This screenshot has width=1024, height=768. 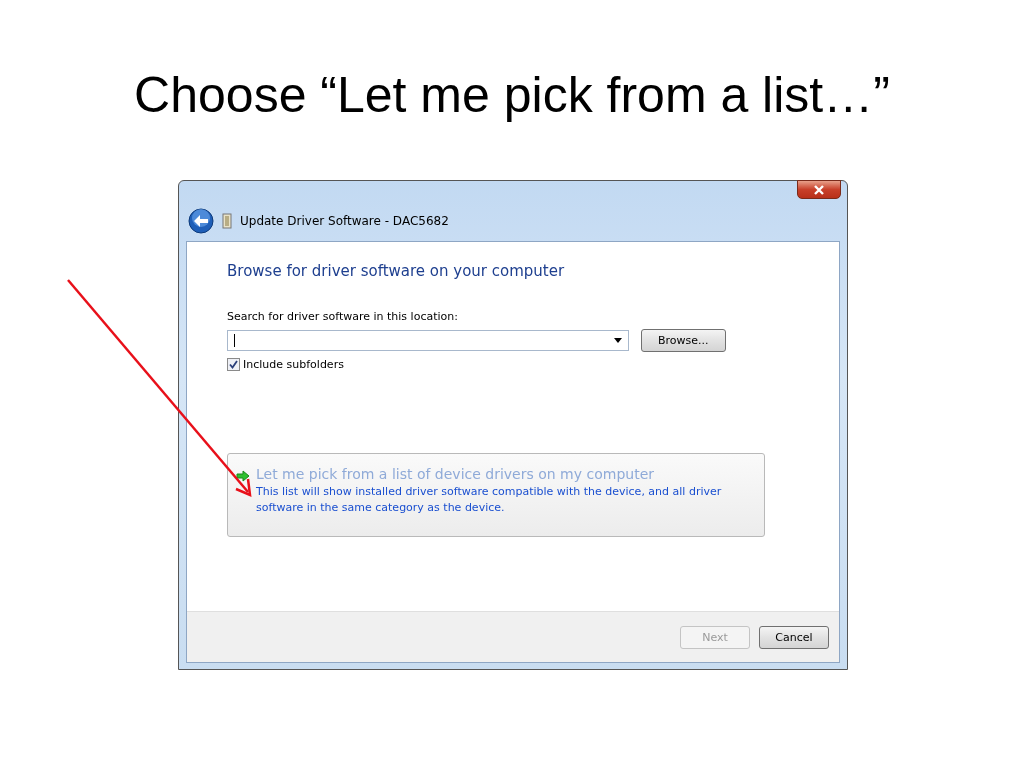 What do you see at coordinates (343, 316) in the screenshot?
I see `location-label: Search for driver software in this location:` at bounding box center [343, 316].